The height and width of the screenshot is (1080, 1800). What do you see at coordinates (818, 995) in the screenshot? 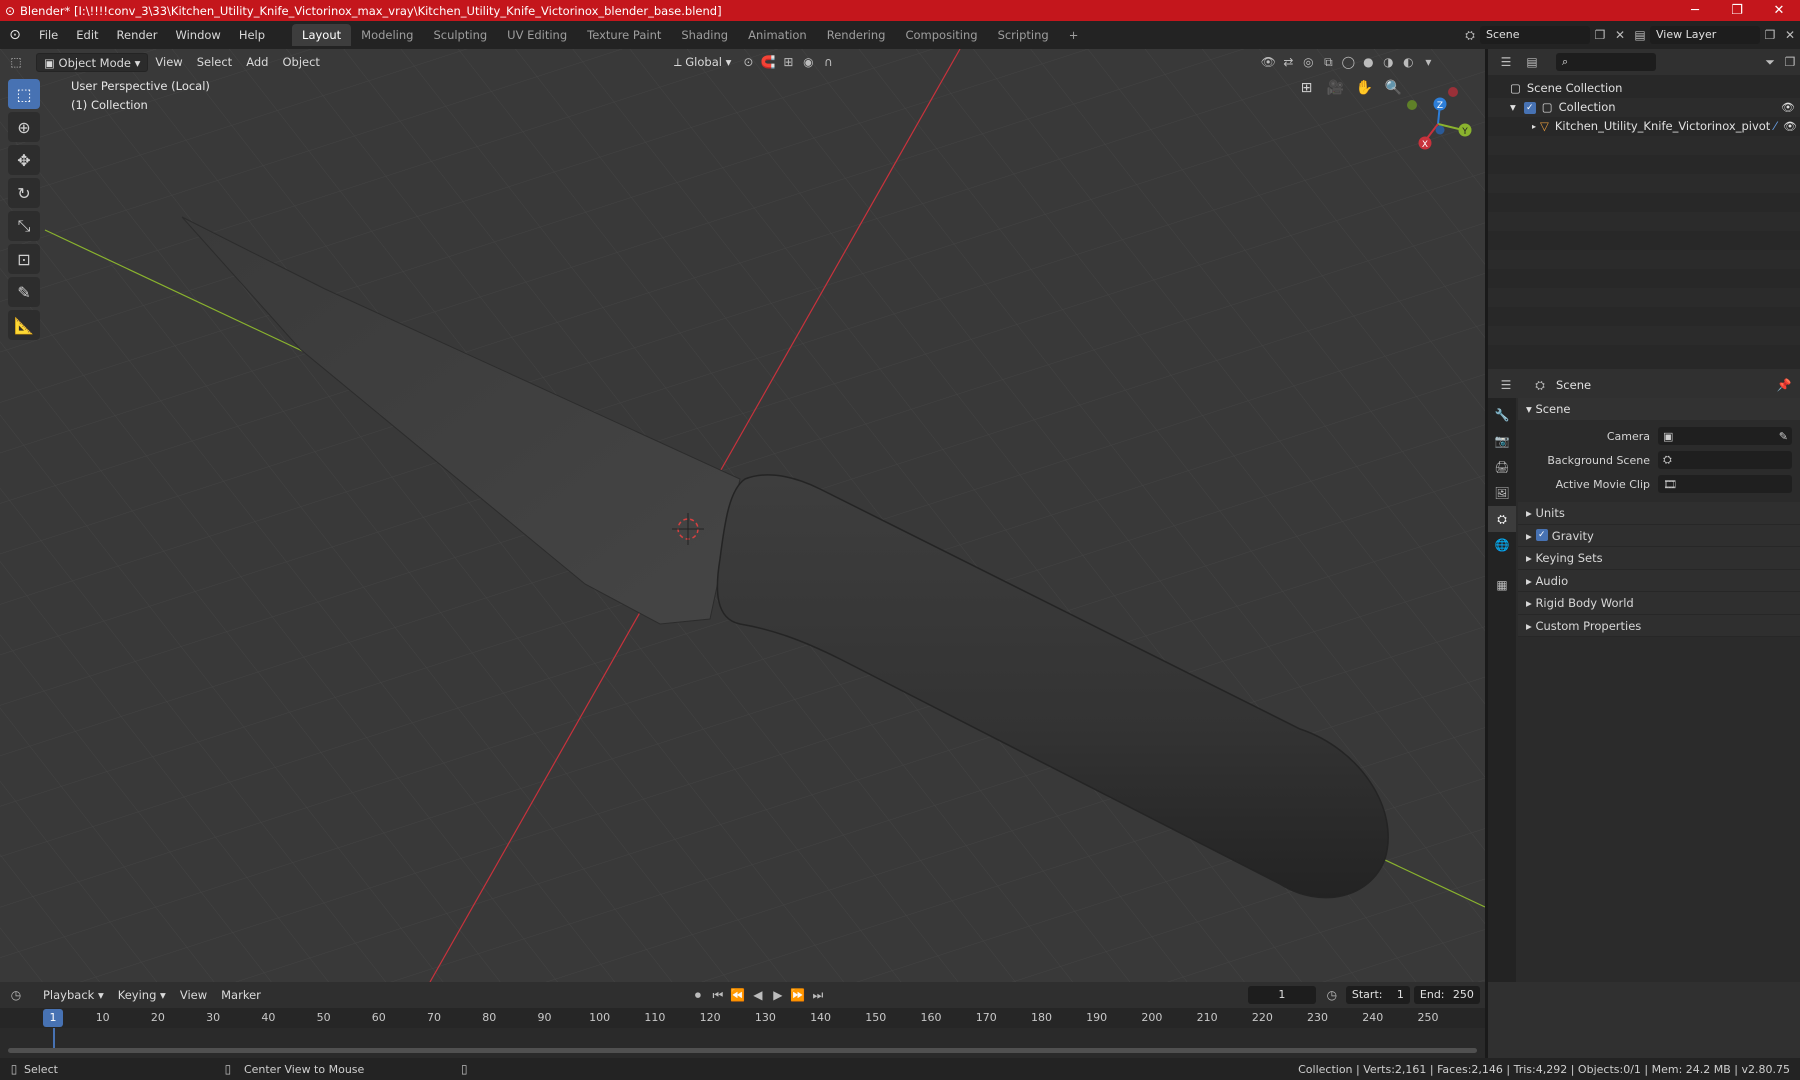
I see `jump-end-icon: ⏭` at bounding box center [818, 995].